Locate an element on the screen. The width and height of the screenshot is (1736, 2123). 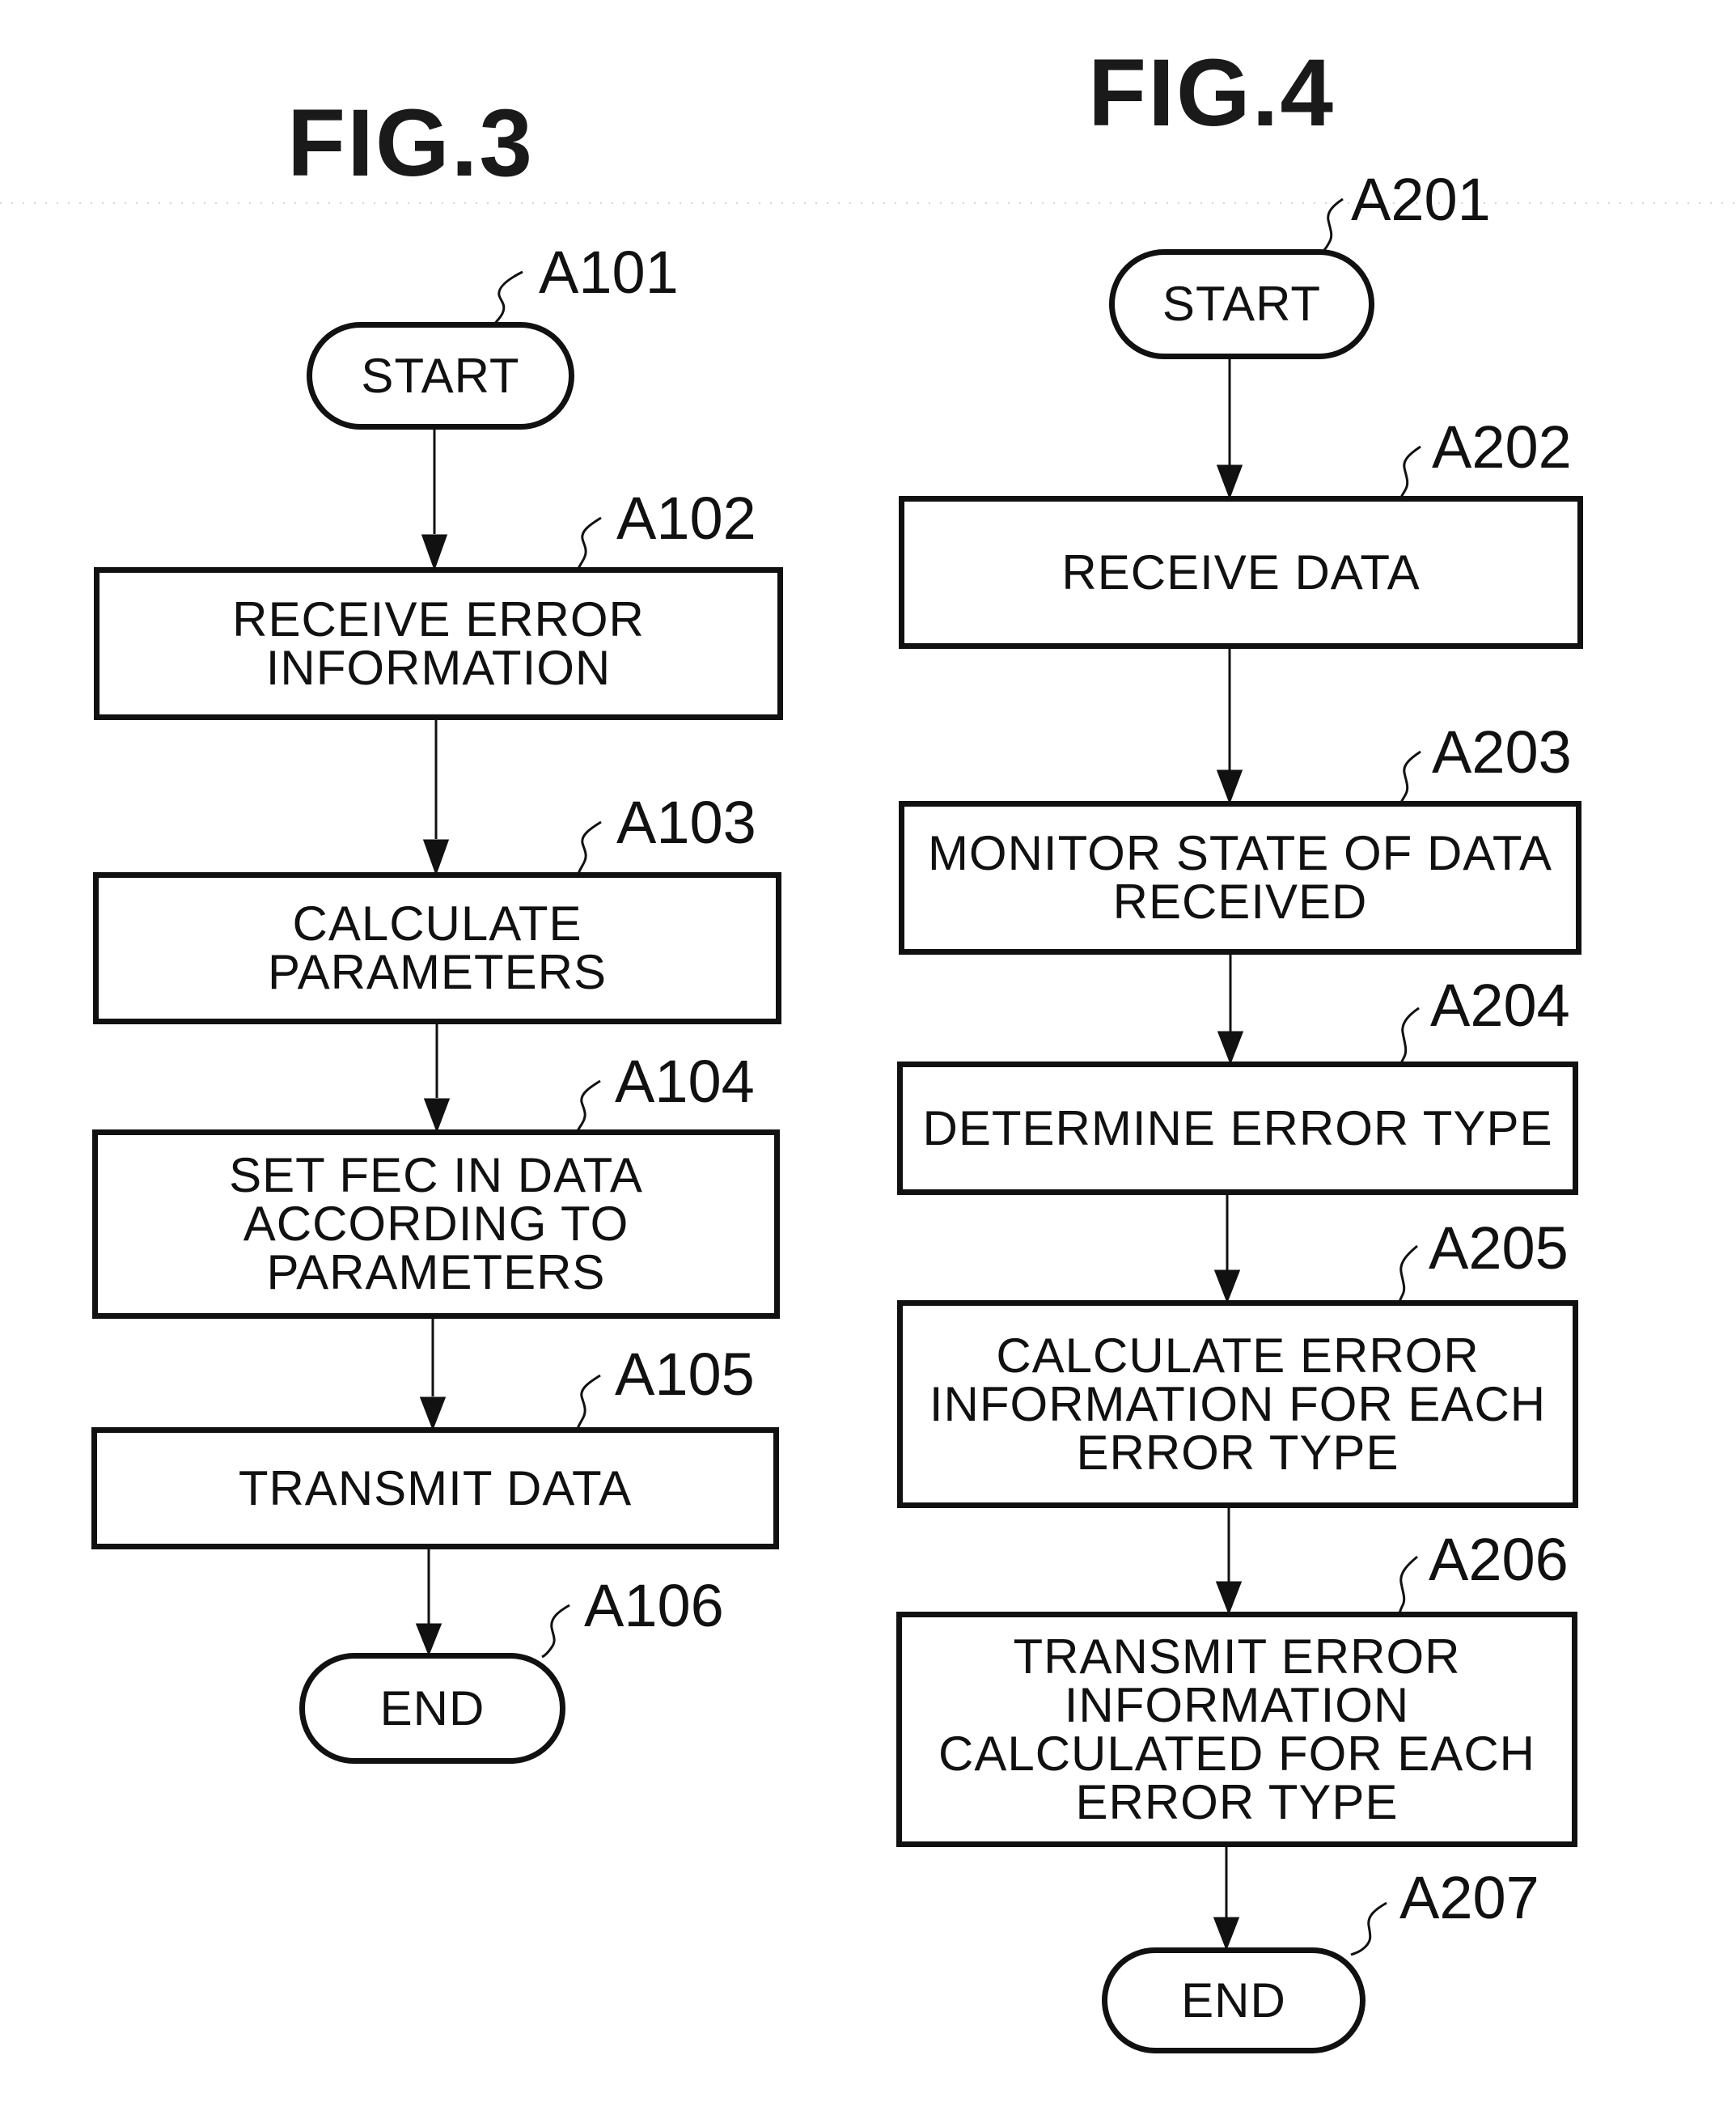
step-a105-label: A105 is located at coordinates (685, 1374).